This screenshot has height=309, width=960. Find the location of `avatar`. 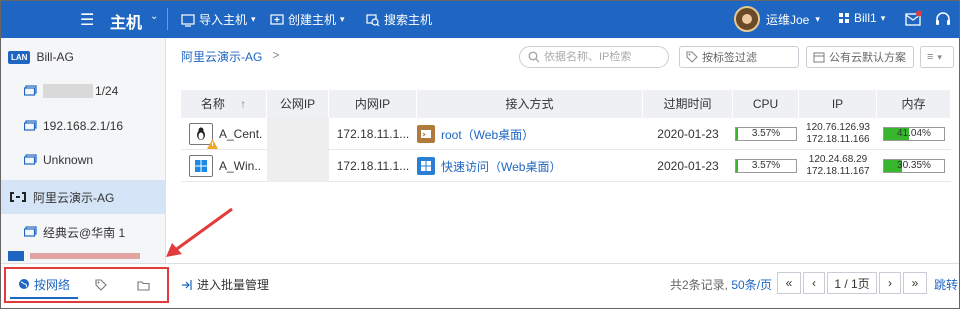

avatar is located at coordinates (747, 19).